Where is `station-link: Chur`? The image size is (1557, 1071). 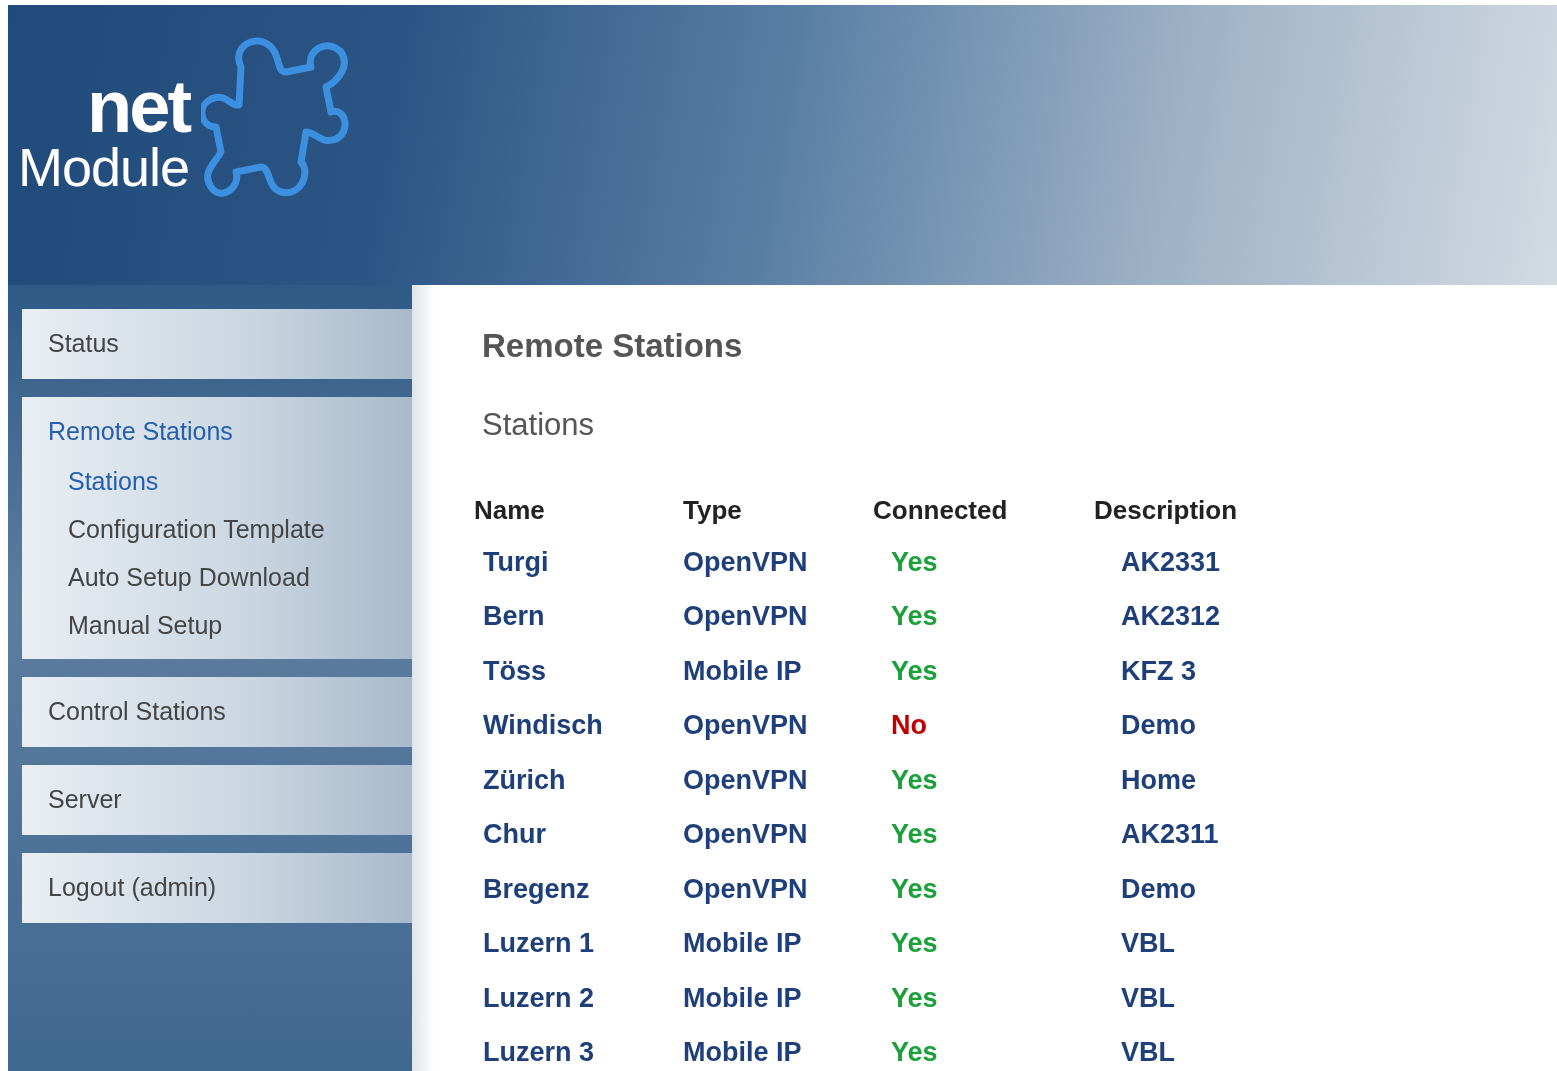
station-link: Chur is located at coordinates (514, 834).